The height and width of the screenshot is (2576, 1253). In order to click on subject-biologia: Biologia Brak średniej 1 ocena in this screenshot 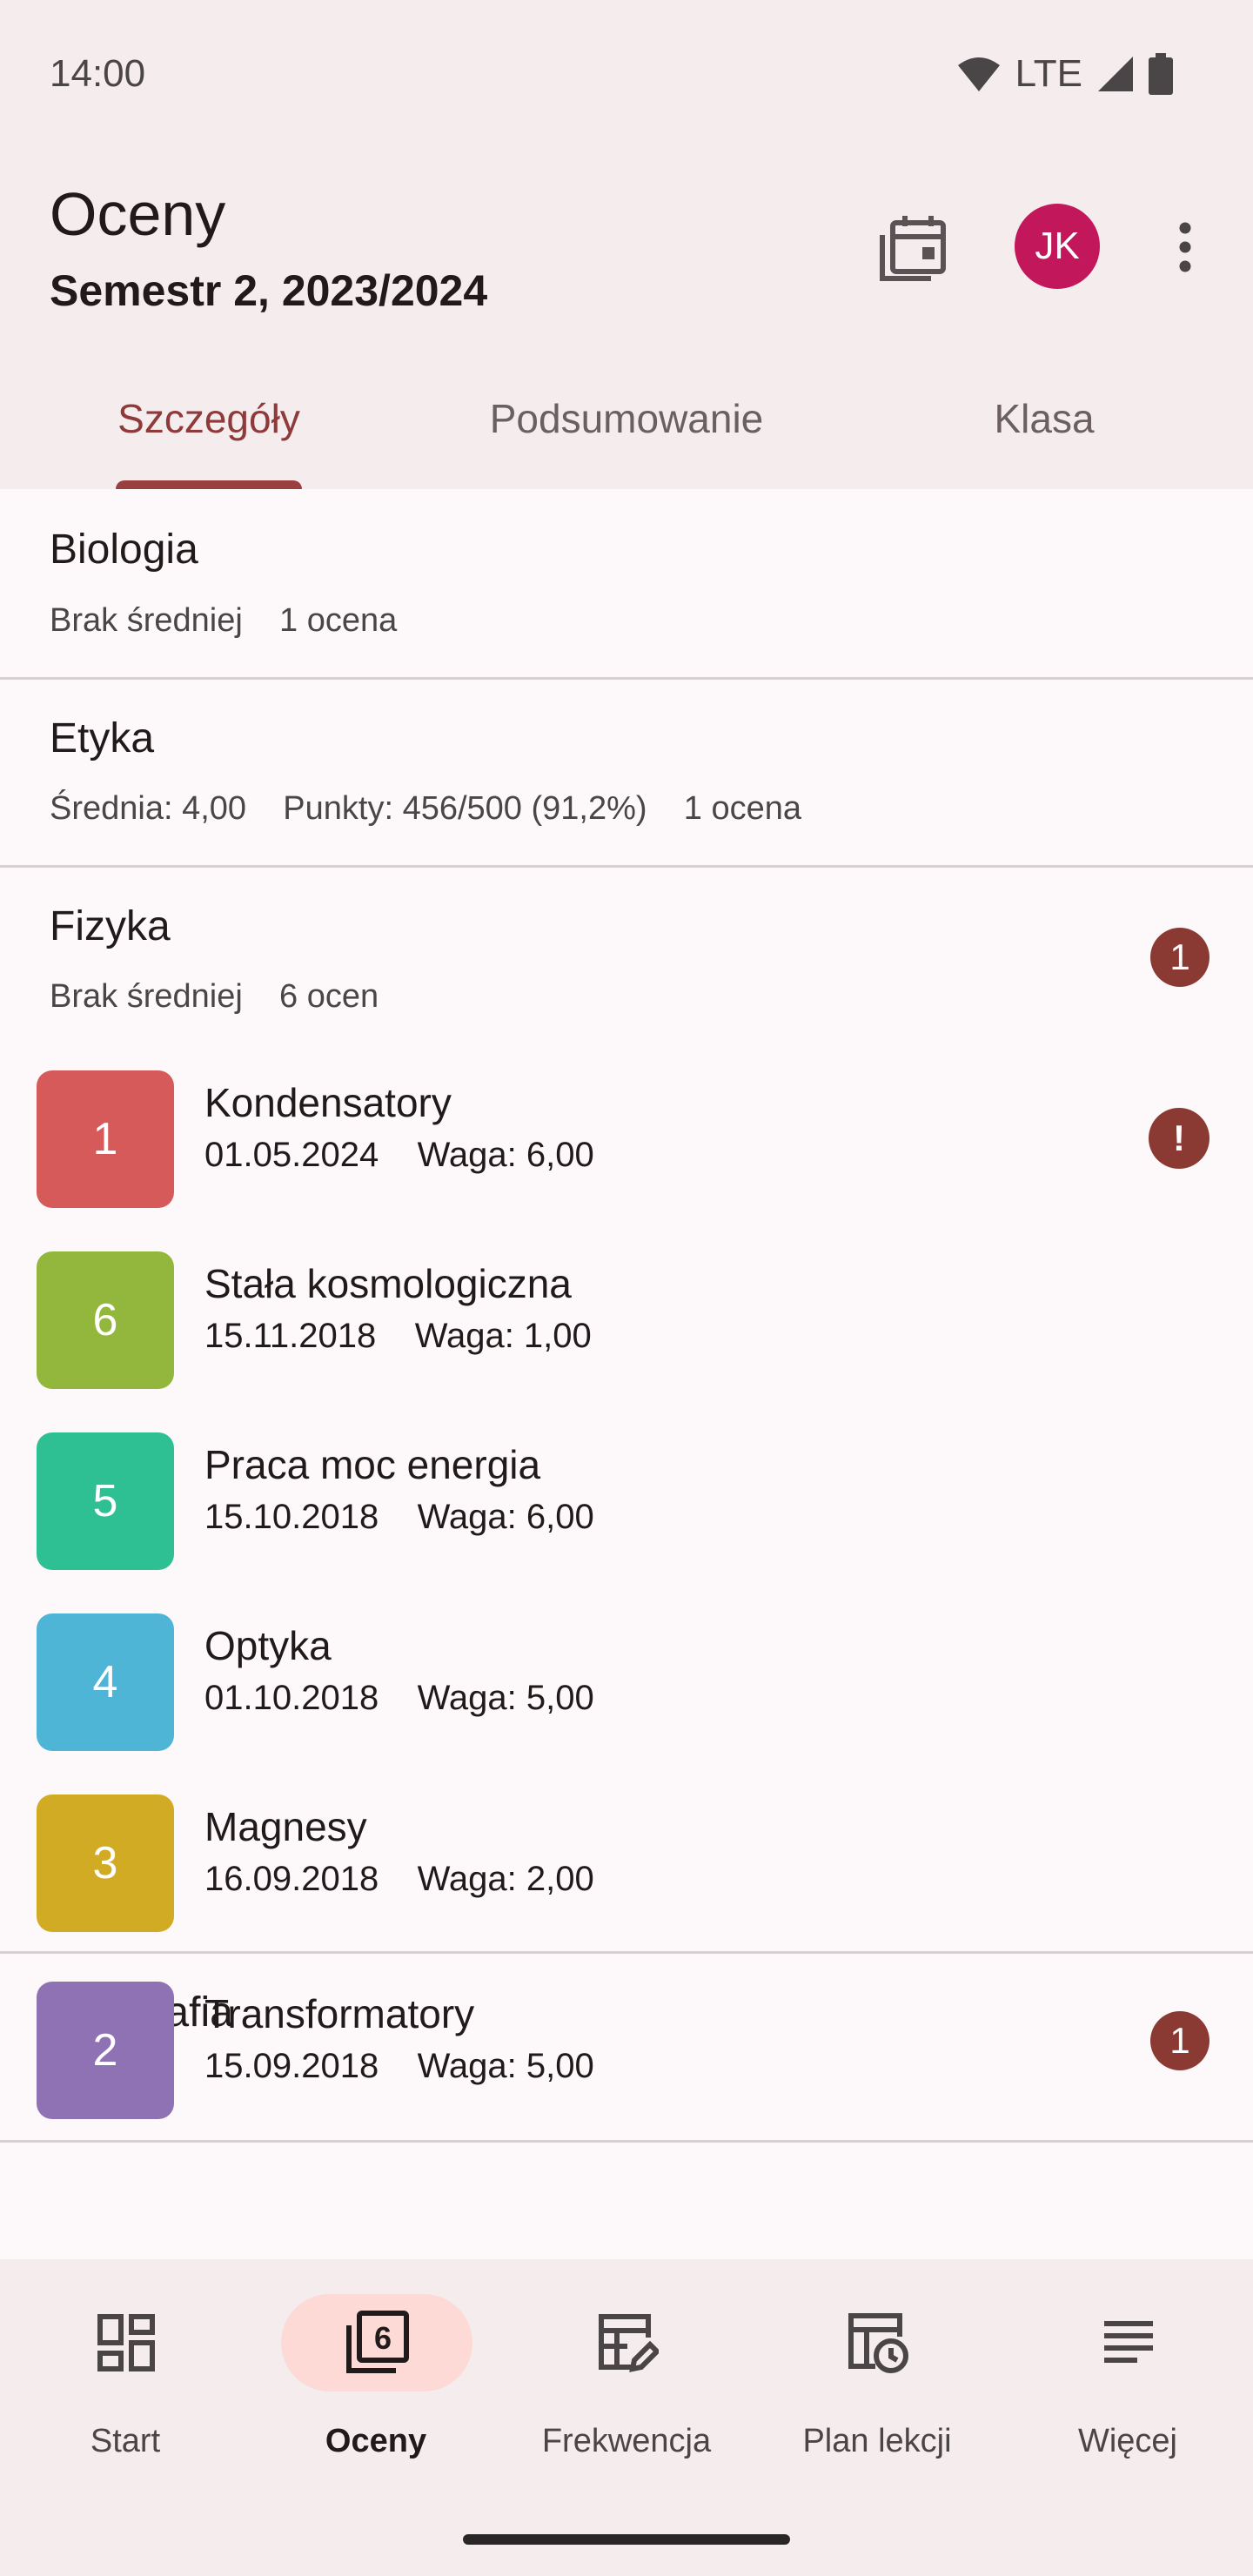, I will do `click(626, 584)`.